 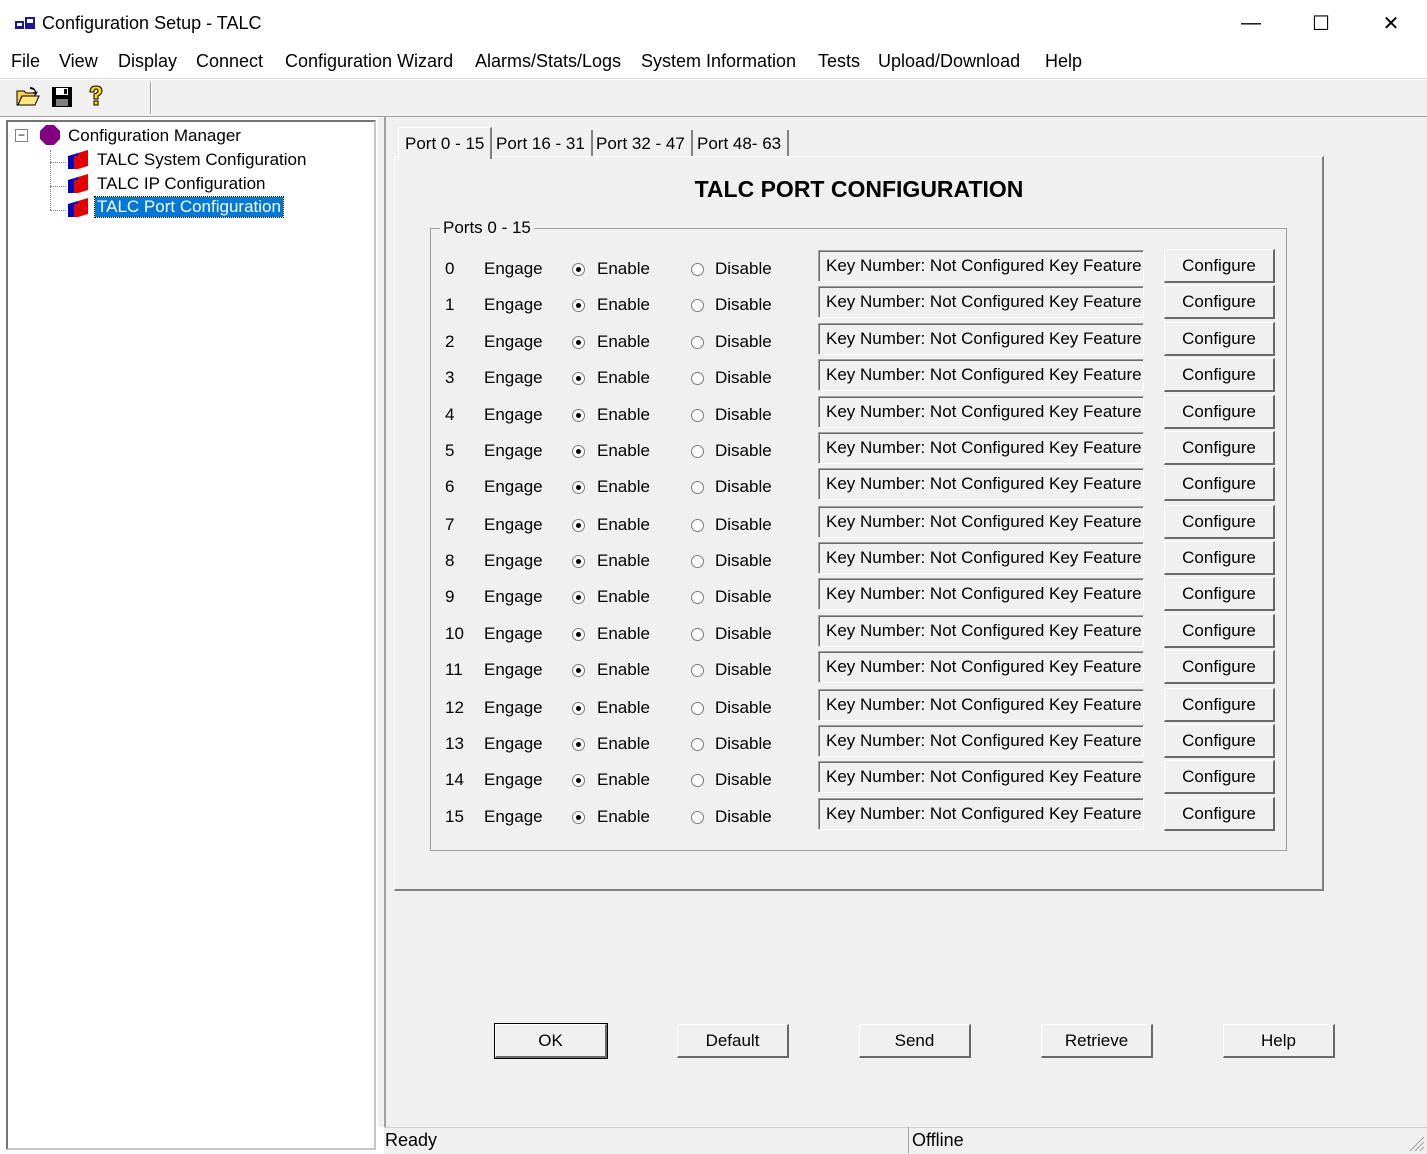 What do you see at coordinates (915, 1041) in the screenshot?
I see `send-button: Send` at bounding box center [915, 1041].